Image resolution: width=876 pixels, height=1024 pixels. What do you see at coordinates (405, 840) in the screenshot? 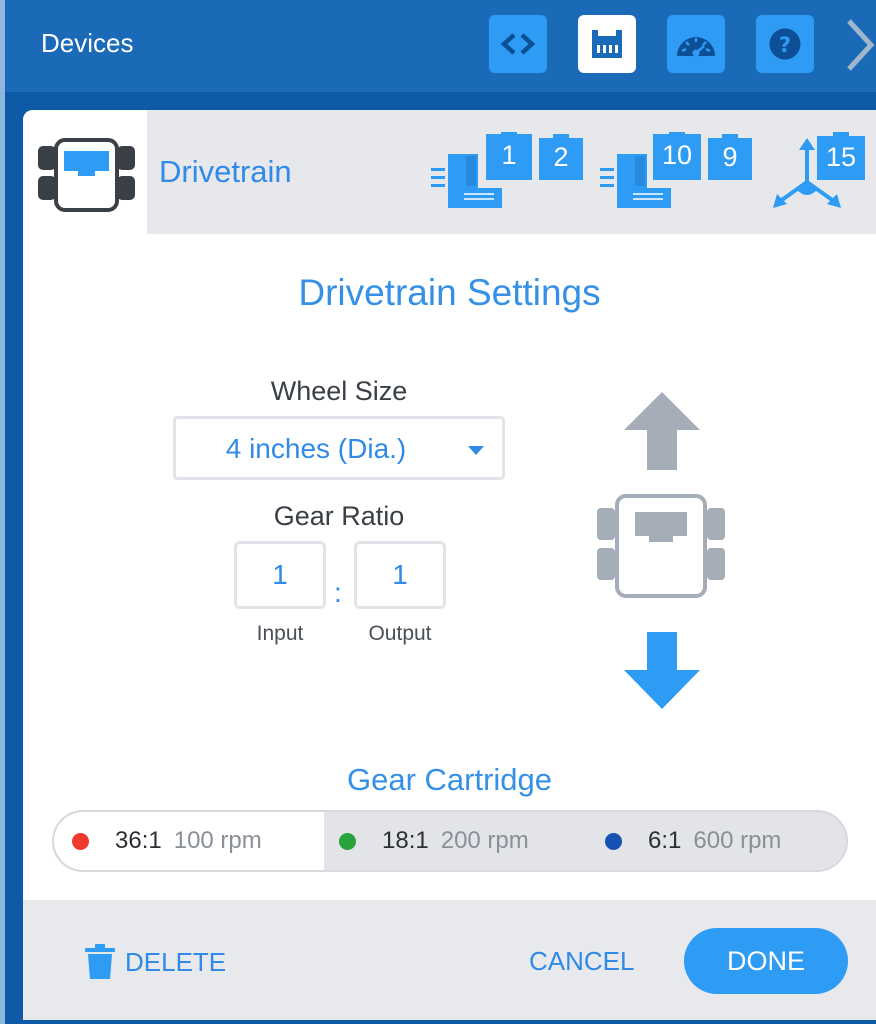
I see `cartridge-ratio: 18:1` at bounding box center [405, 840].